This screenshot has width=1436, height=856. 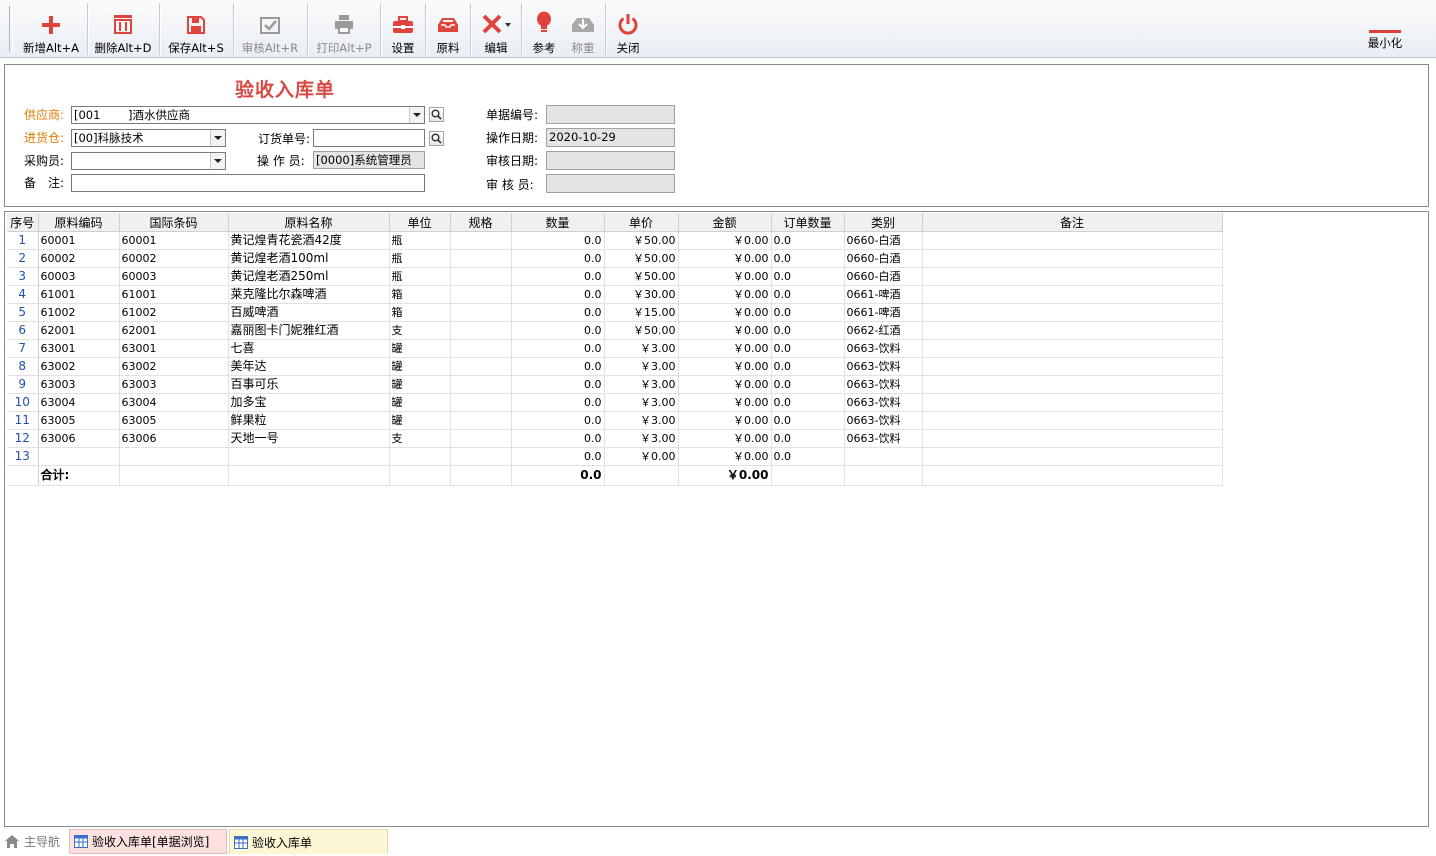 I want to click on order-no-field, so click(x=369, y=138).